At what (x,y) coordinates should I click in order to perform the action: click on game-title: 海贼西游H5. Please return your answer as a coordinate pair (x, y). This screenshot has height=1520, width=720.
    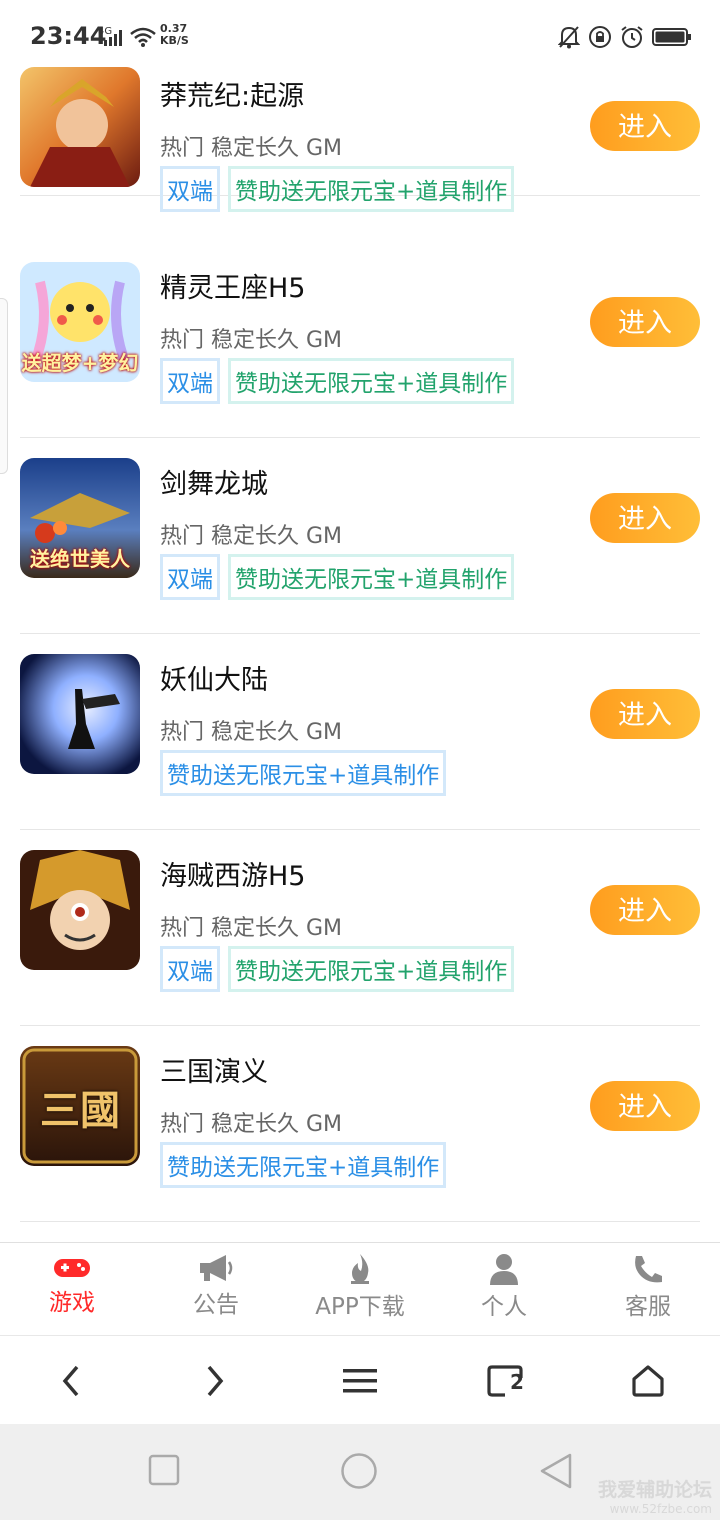
    Looking at the image, I should click on (232, 873).